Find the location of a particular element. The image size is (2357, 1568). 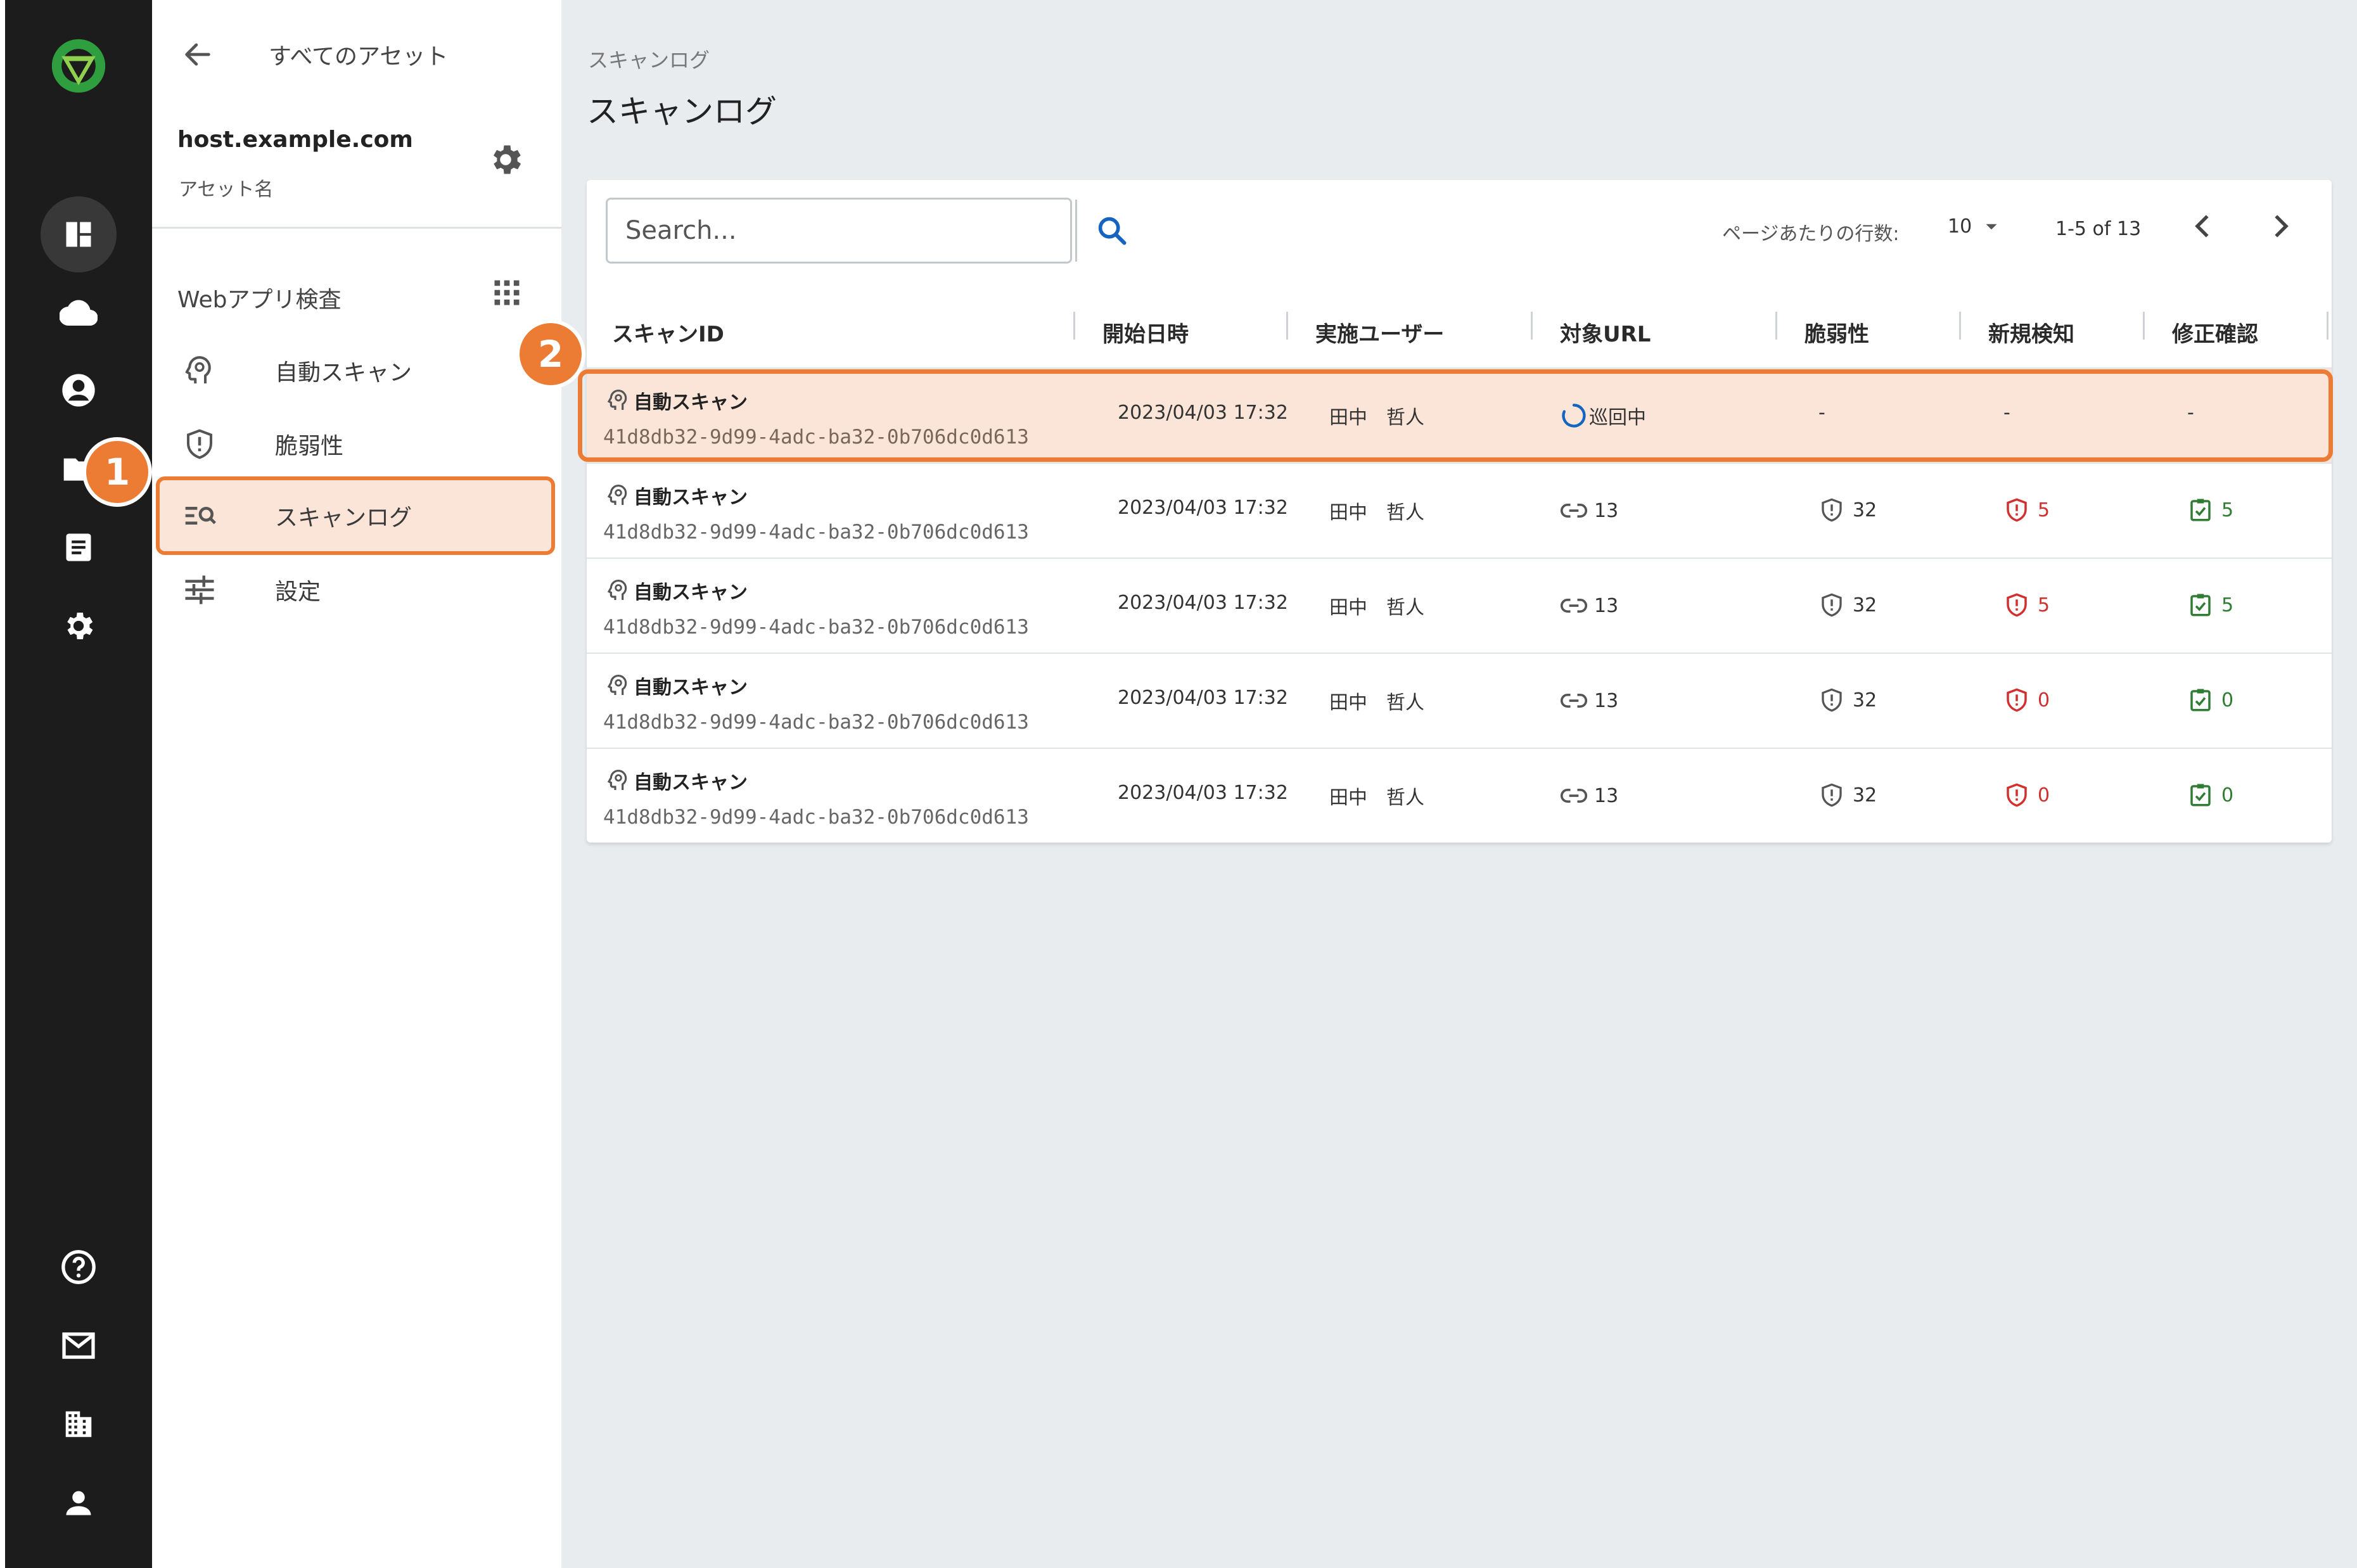

rail-mail is located at coordinates (79, 1346).